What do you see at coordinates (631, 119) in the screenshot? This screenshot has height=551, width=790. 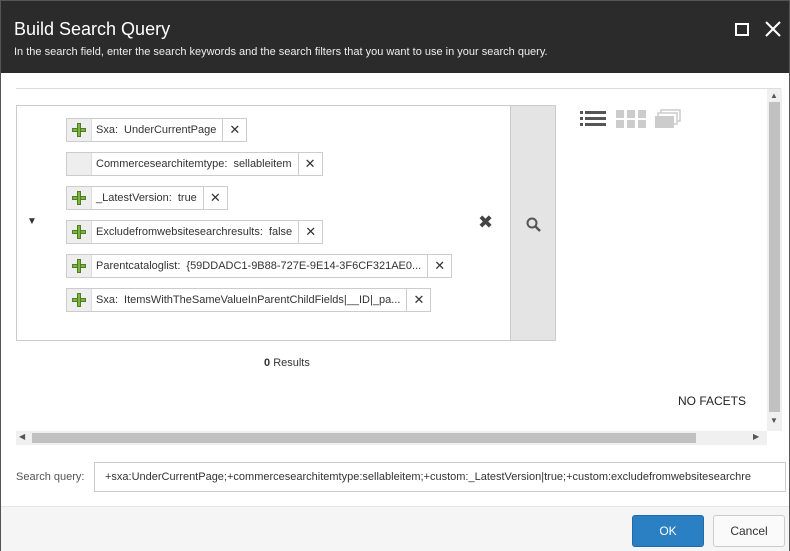 I see `grid-view-icon` at bounding box center [631, 119].